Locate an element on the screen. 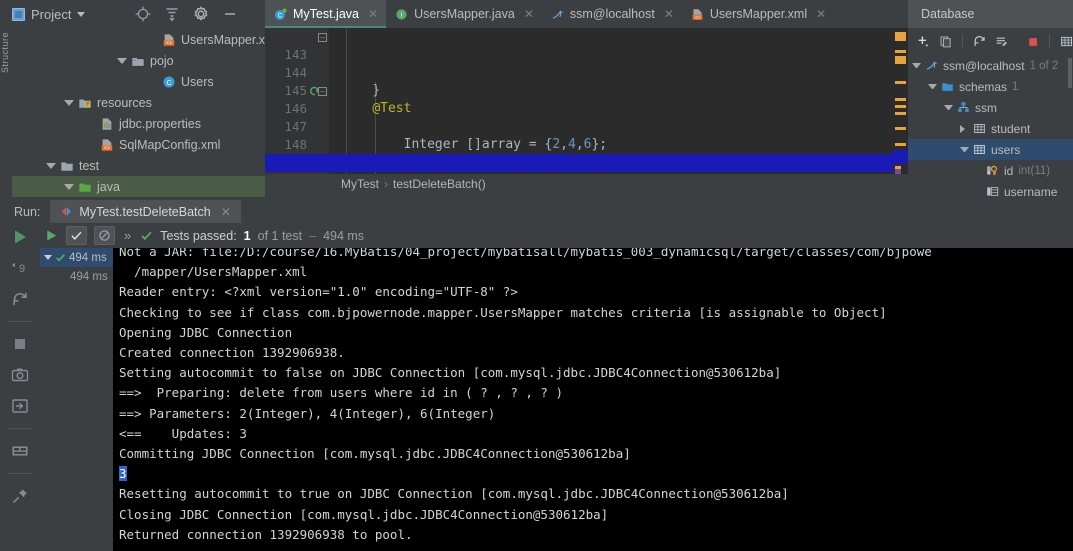 Image resolution: width=1073 pixels, height=551 pixels. code-line: 144 is located at coordinates (587, 63).